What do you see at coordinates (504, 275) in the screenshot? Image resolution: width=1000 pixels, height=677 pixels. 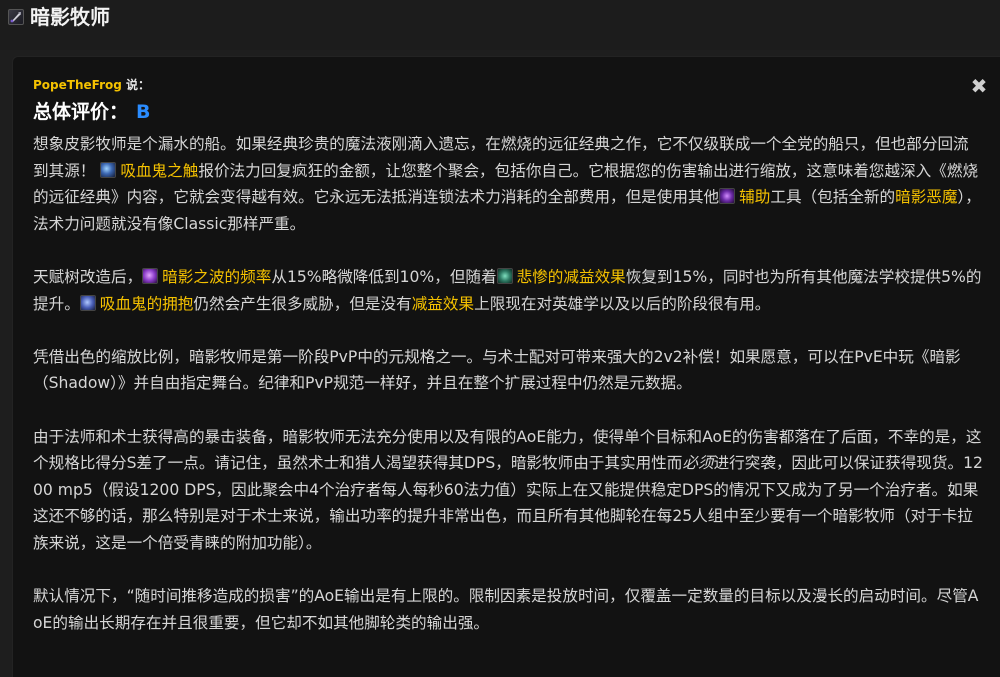 I see `misery-icon` at bounding box center [504, 275].